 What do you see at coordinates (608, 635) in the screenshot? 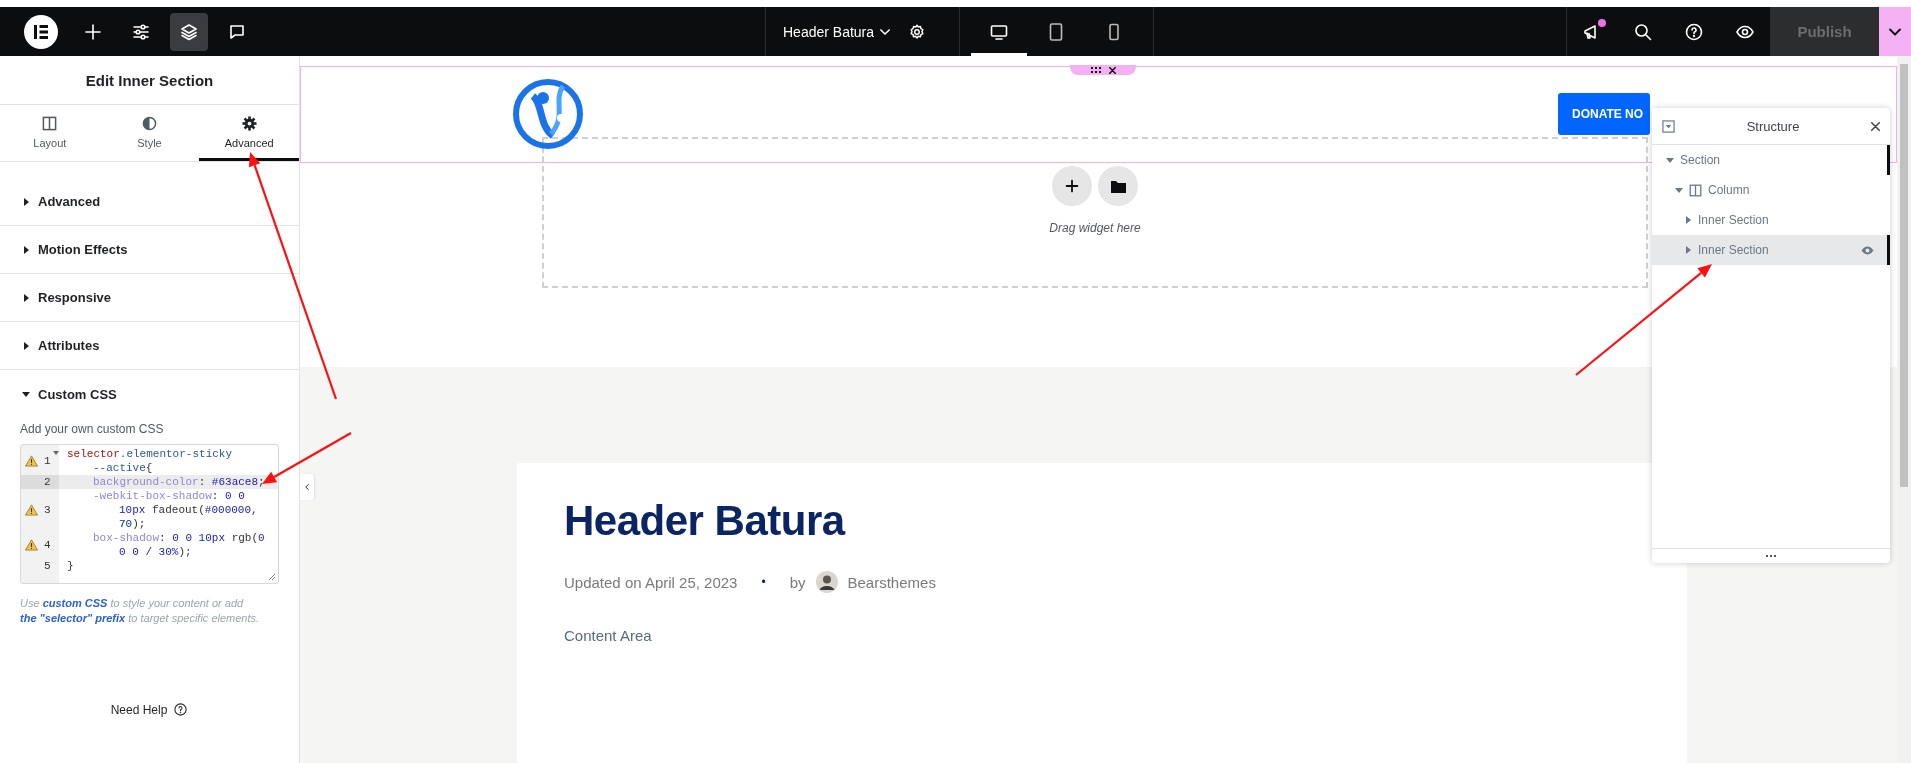
I see `content-area-text: Content Area` at bounding box center [608, 635].